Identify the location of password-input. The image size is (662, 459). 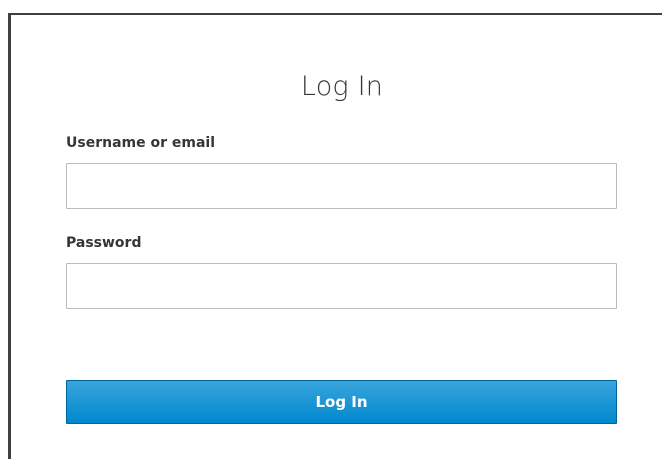
(341, 286).